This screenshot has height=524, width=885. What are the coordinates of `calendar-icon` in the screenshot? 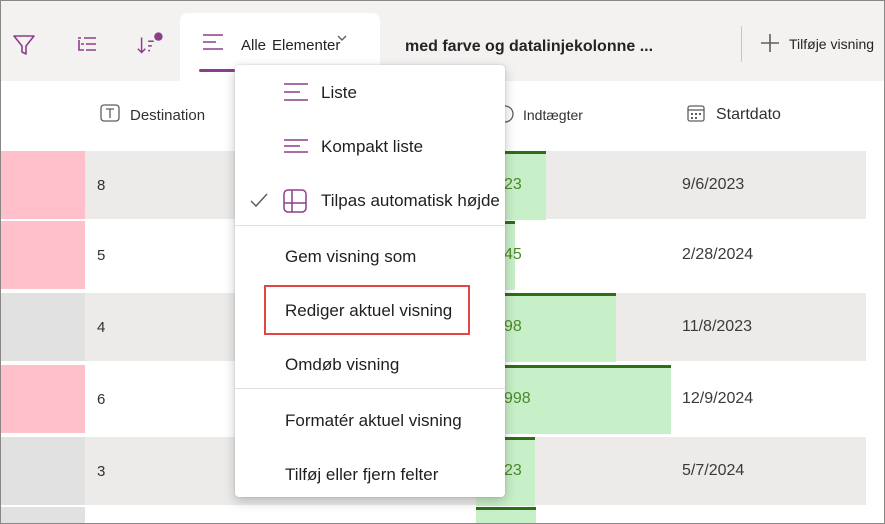 It's located at (696, 115).